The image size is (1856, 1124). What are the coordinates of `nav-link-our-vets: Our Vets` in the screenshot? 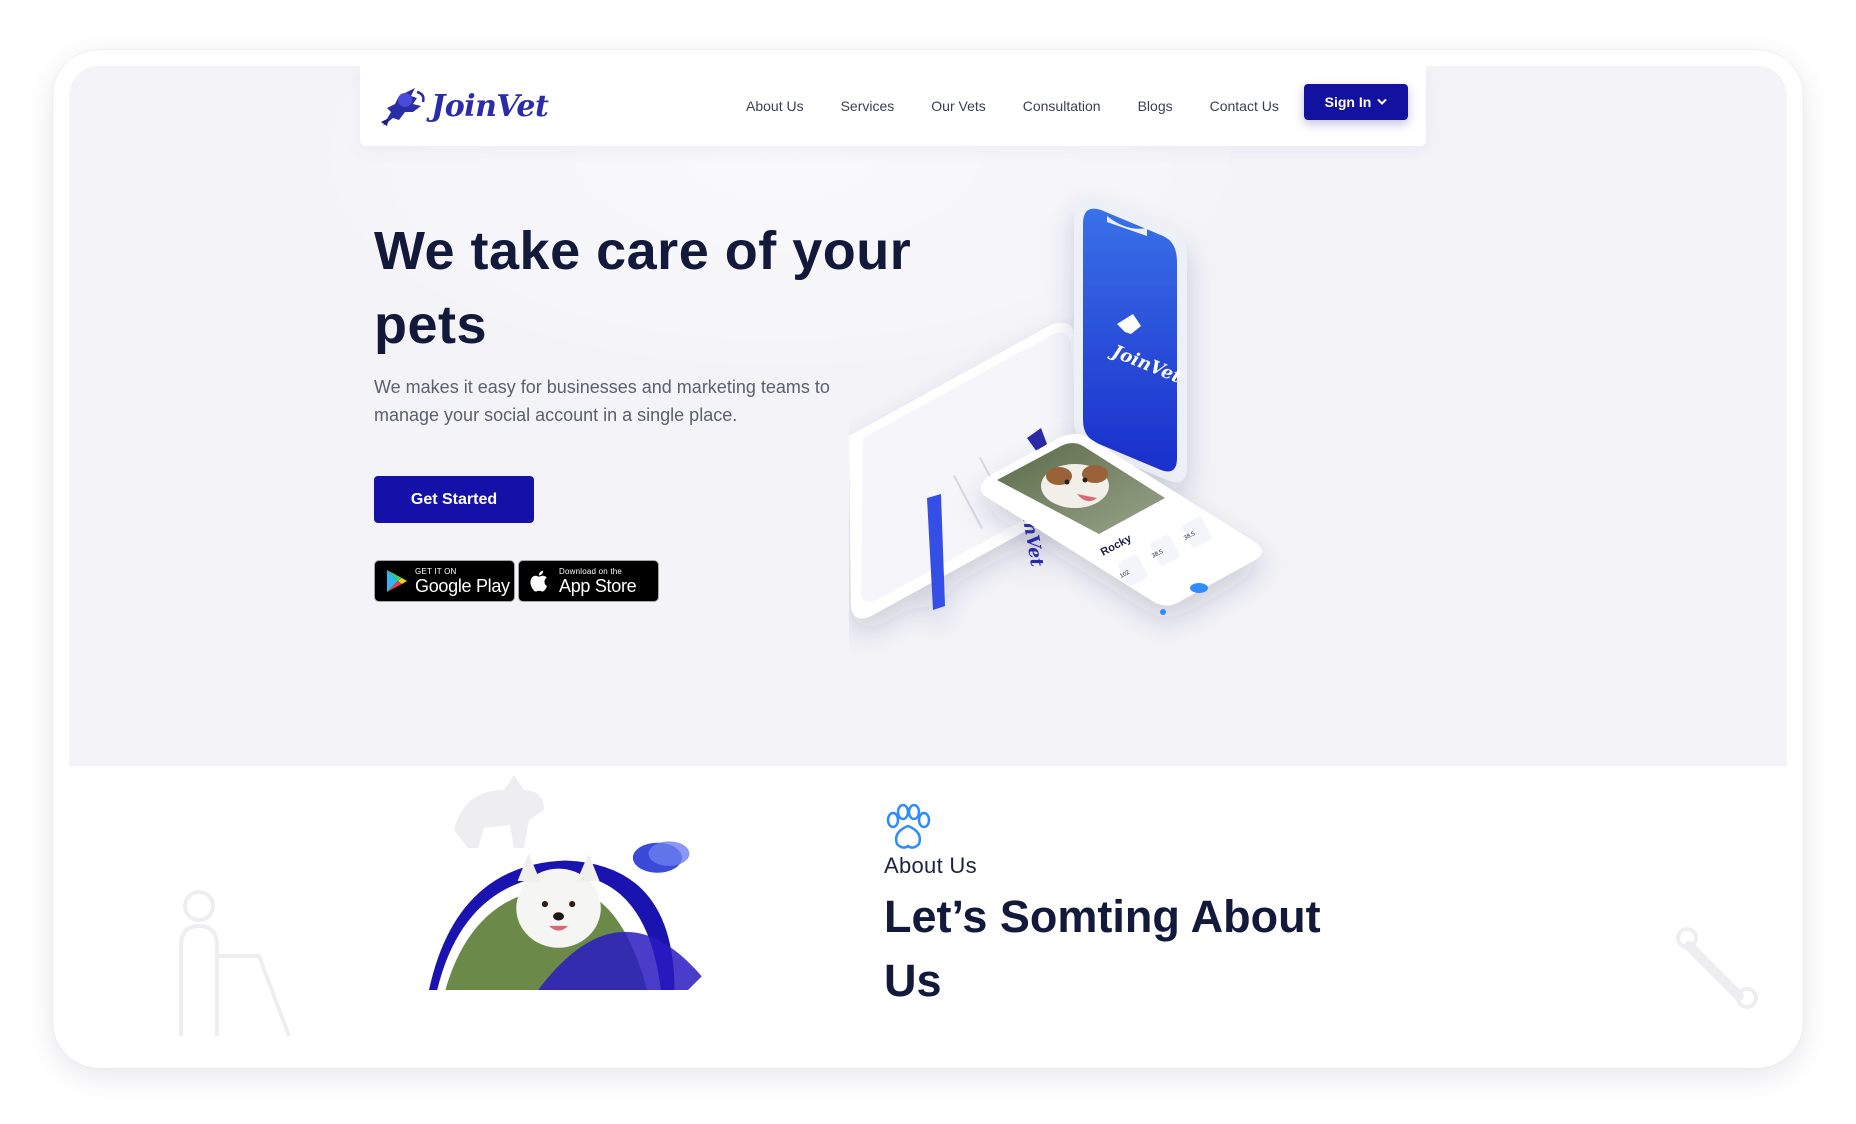 It's located at (958, 106).